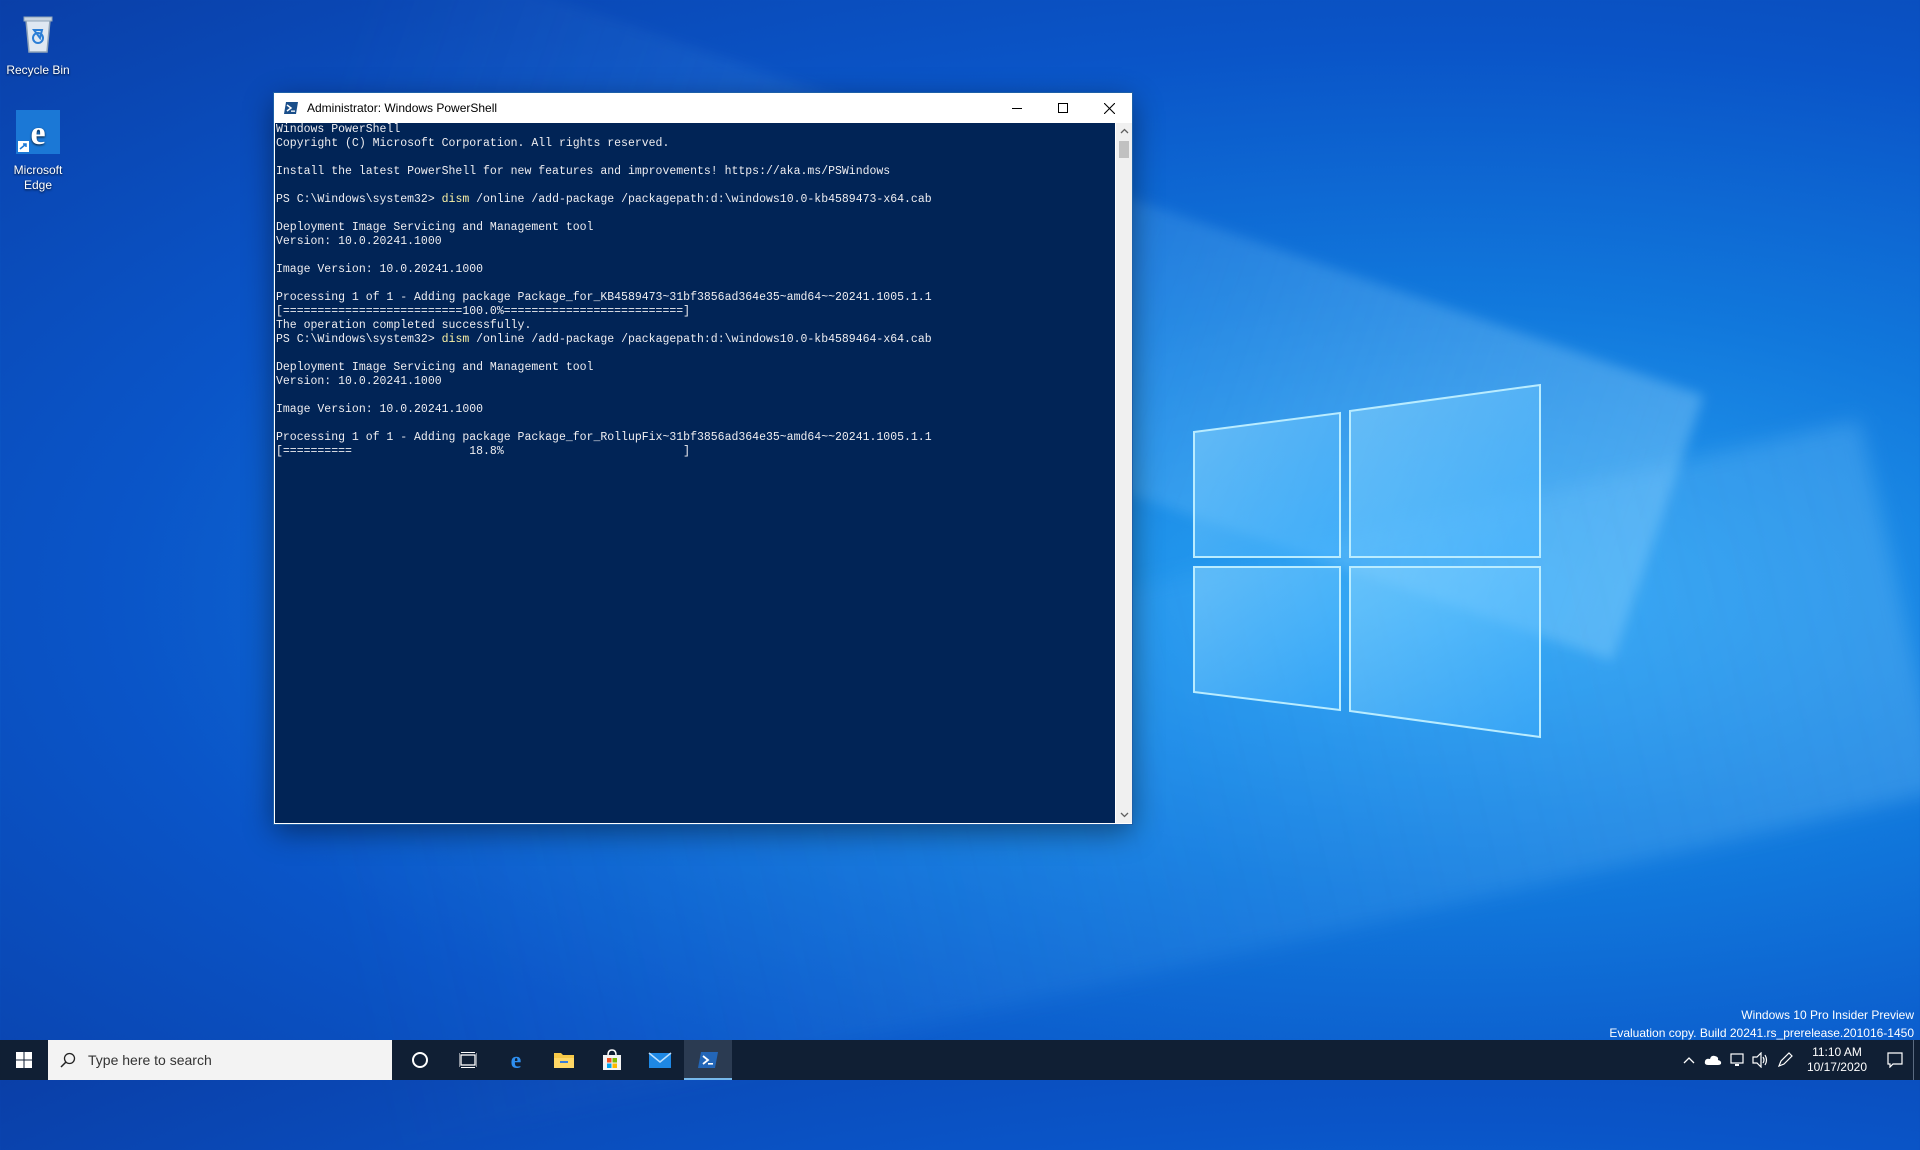 The width and height of the screenshot is (1920, 1150). Describe the element at coordinates (338, 129) in the screenshot. I see `console-line: Windows PowerShell` at that location.